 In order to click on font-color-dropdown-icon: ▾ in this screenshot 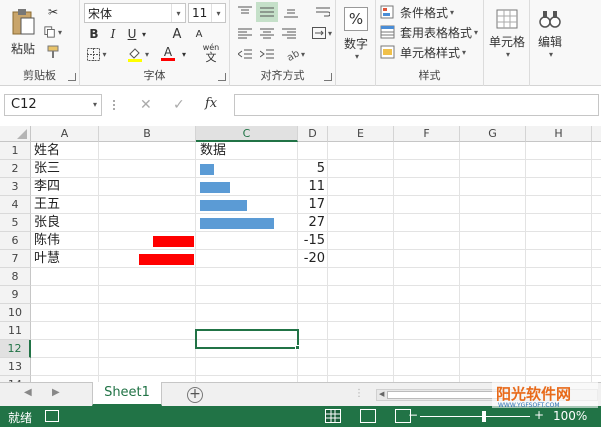, I will do `click(184, 54)`.